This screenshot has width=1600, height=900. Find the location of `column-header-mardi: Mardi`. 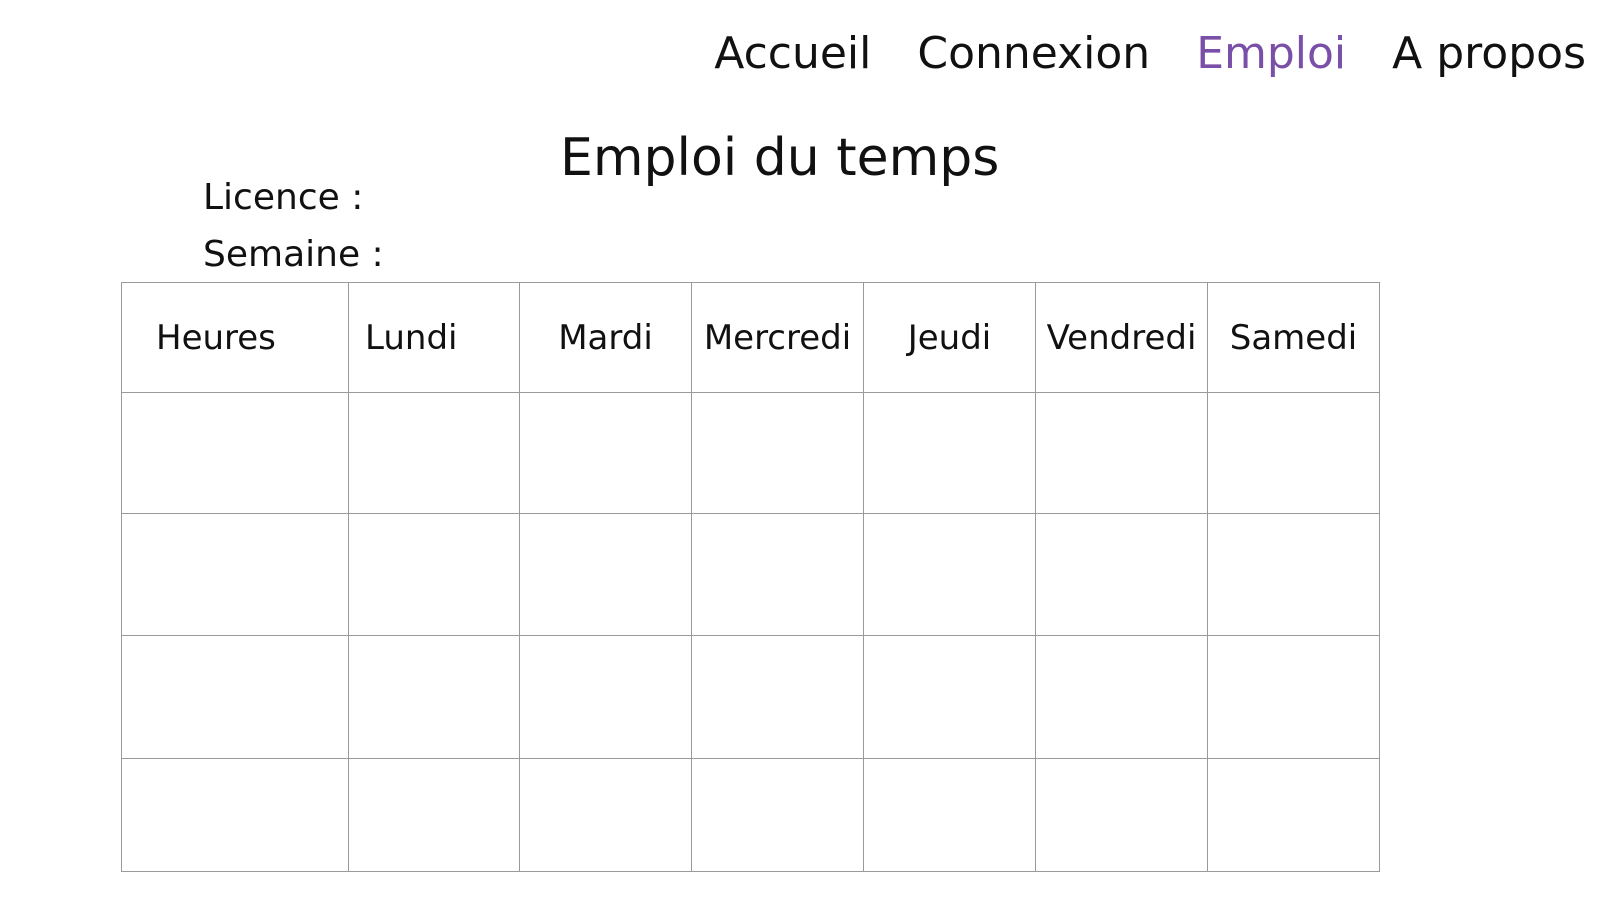

column-header-mardi: Mardi is located at coordinates (605, 337).